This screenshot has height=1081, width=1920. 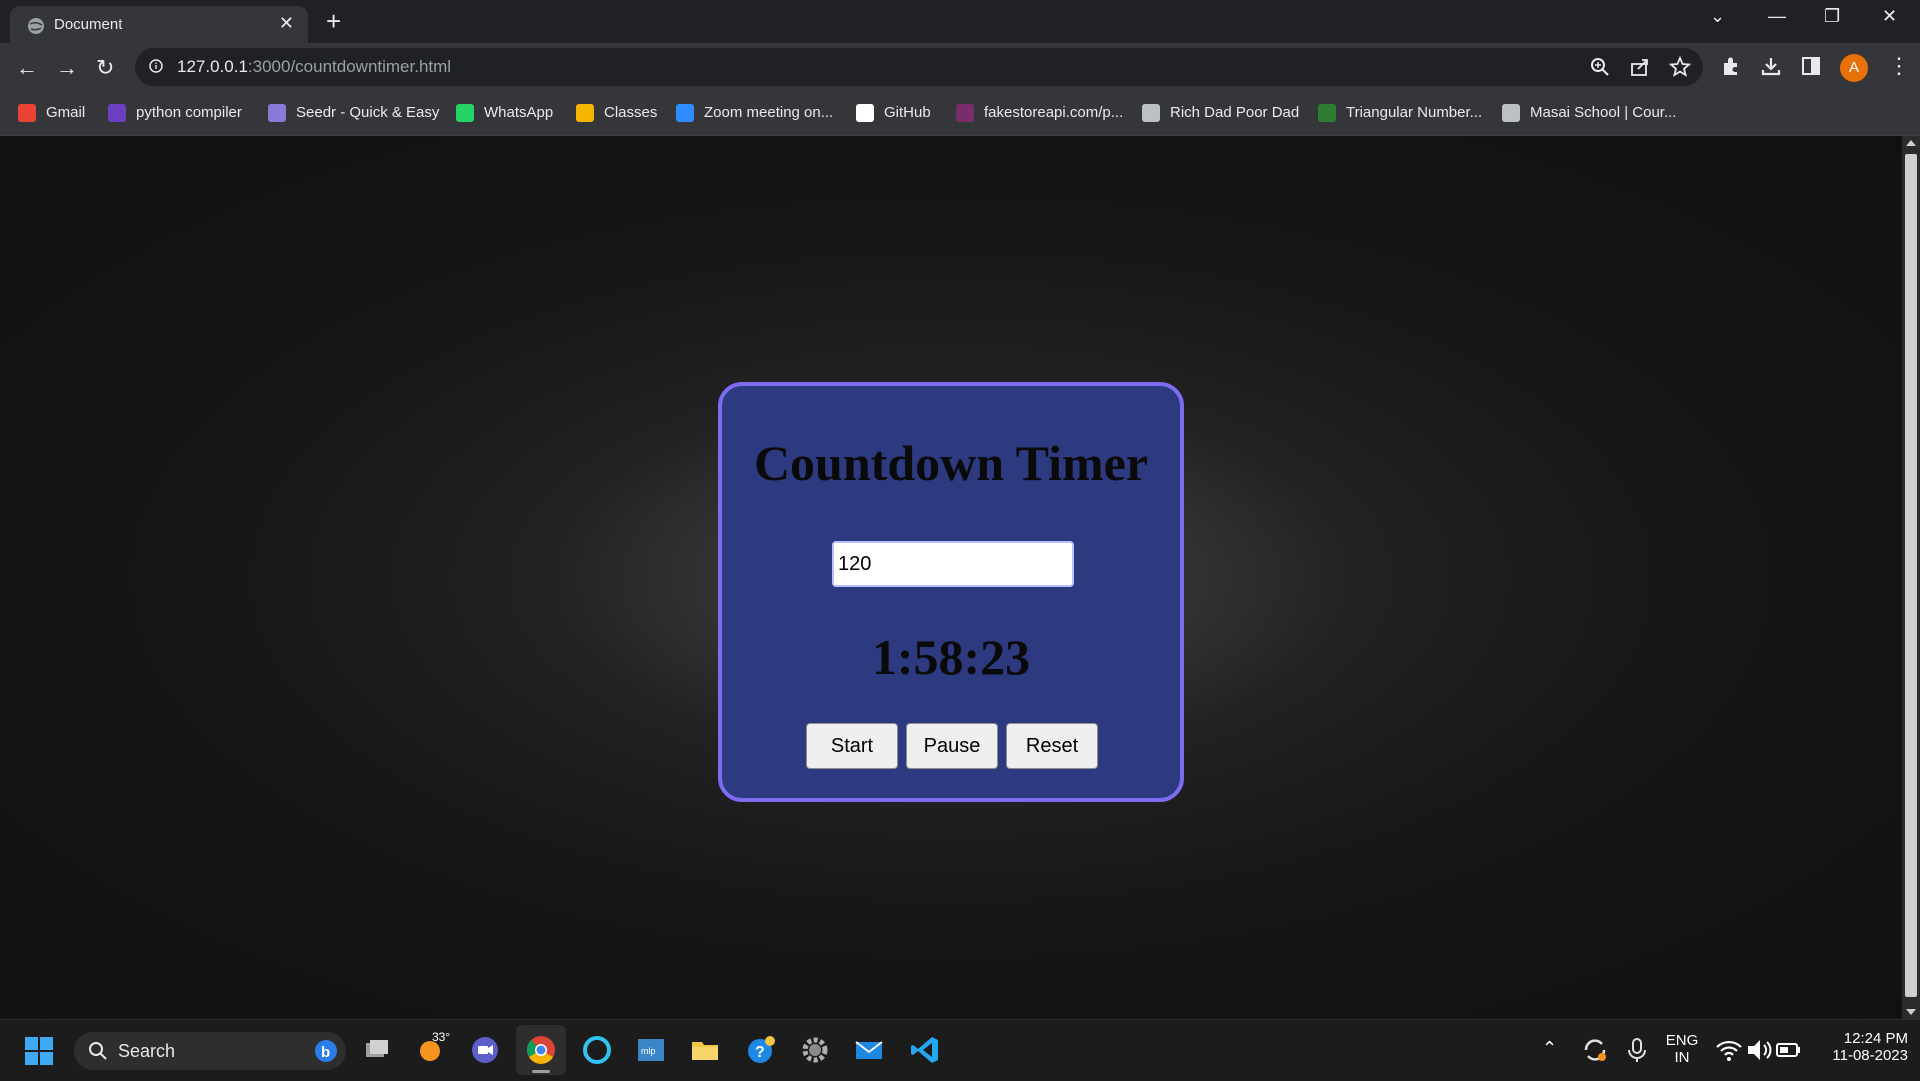 What do you see at coordinates (1899, 66) in the screenshot?
I see `menu-icon: ⋮` at bounding box center [1899, 66].